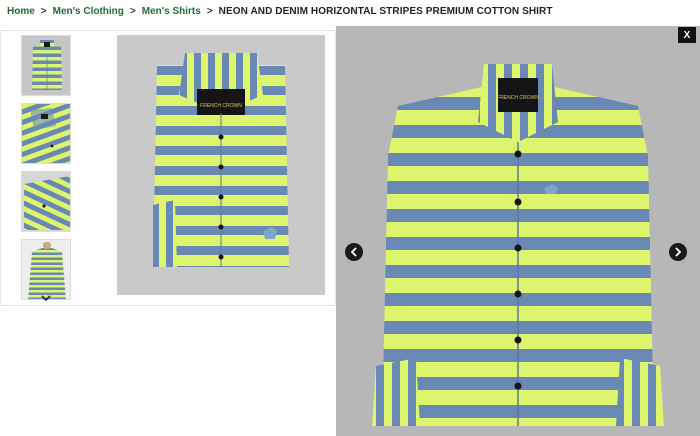 The image size is (700, 436). Describe the element at coordinates (47, 168) in the screenshot. I see `thumbnail-strip` at that location.